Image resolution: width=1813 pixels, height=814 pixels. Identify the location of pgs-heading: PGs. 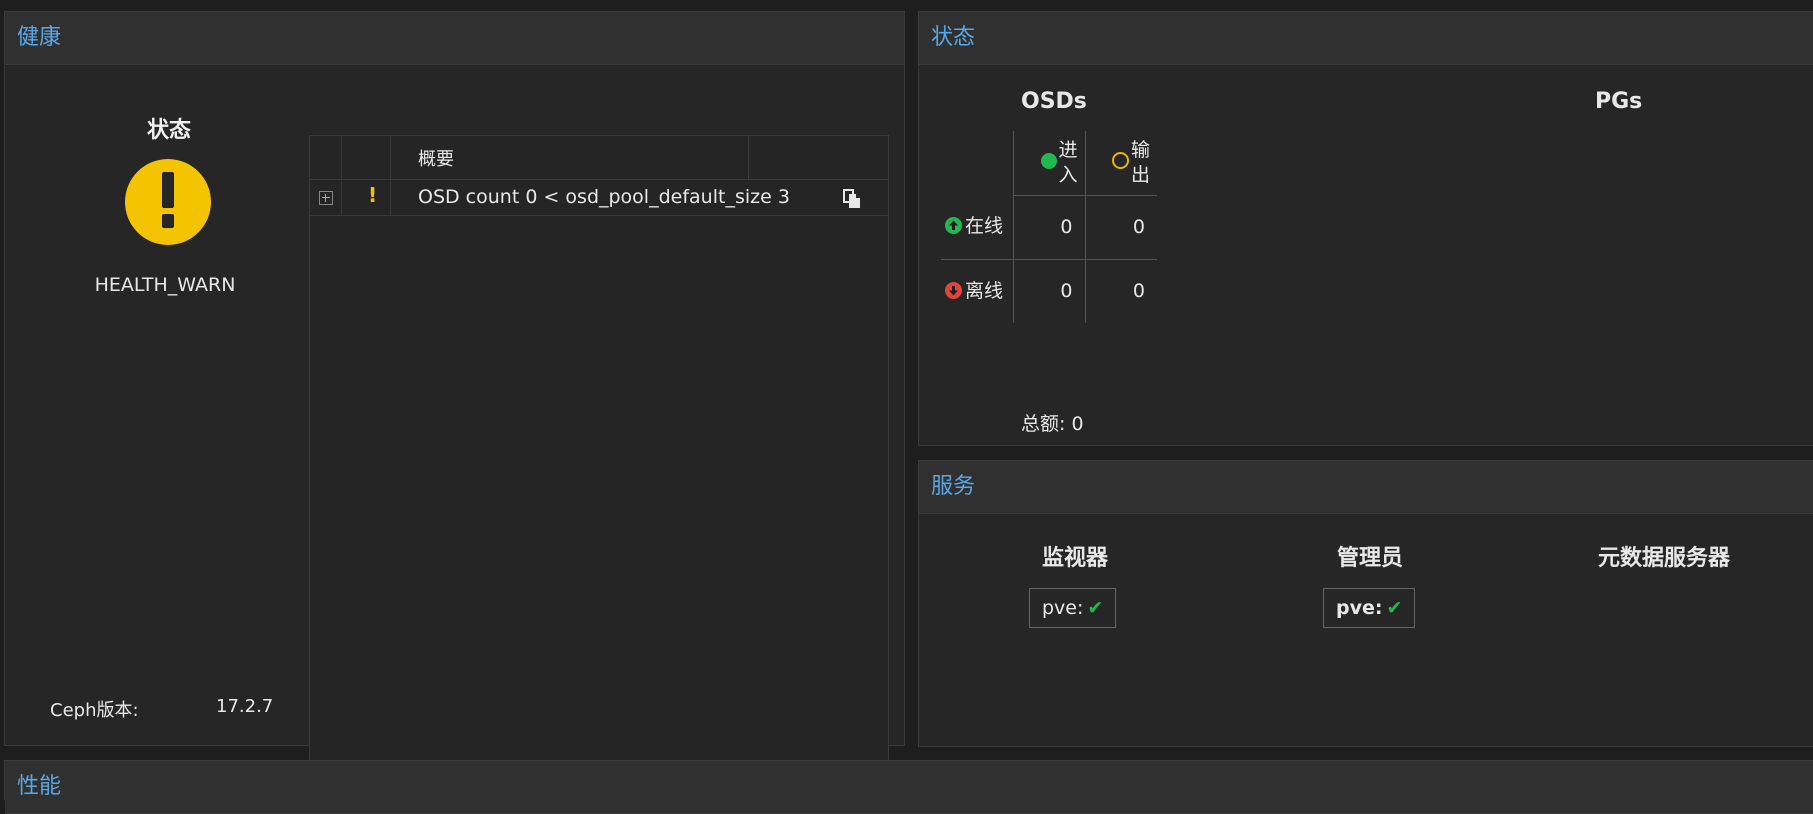
(1619, 101).